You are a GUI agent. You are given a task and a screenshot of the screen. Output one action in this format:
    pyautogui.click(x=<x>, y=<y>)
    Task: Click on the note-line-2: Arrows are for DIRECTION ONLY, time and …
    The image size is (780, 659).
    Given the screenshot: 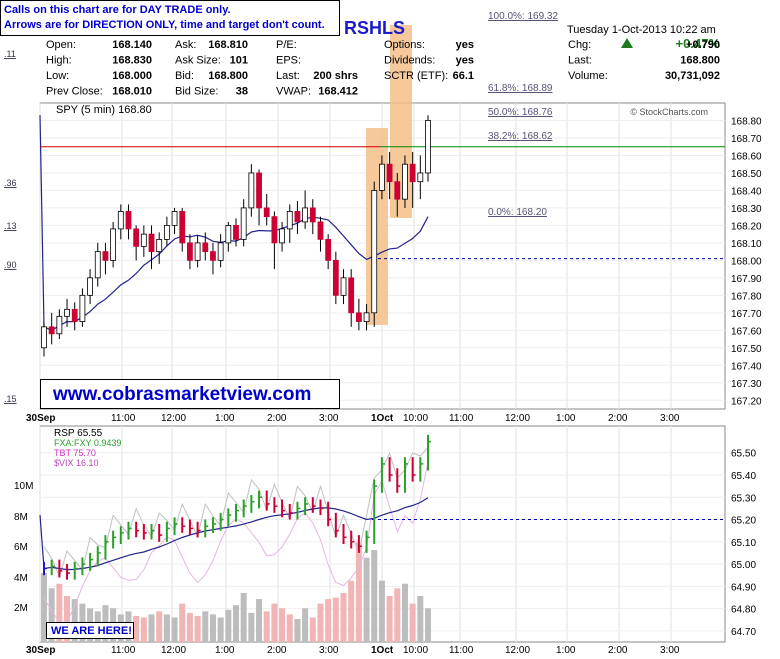 What is the action you would take?
    pyautogui.click(x=164, y=25)
    